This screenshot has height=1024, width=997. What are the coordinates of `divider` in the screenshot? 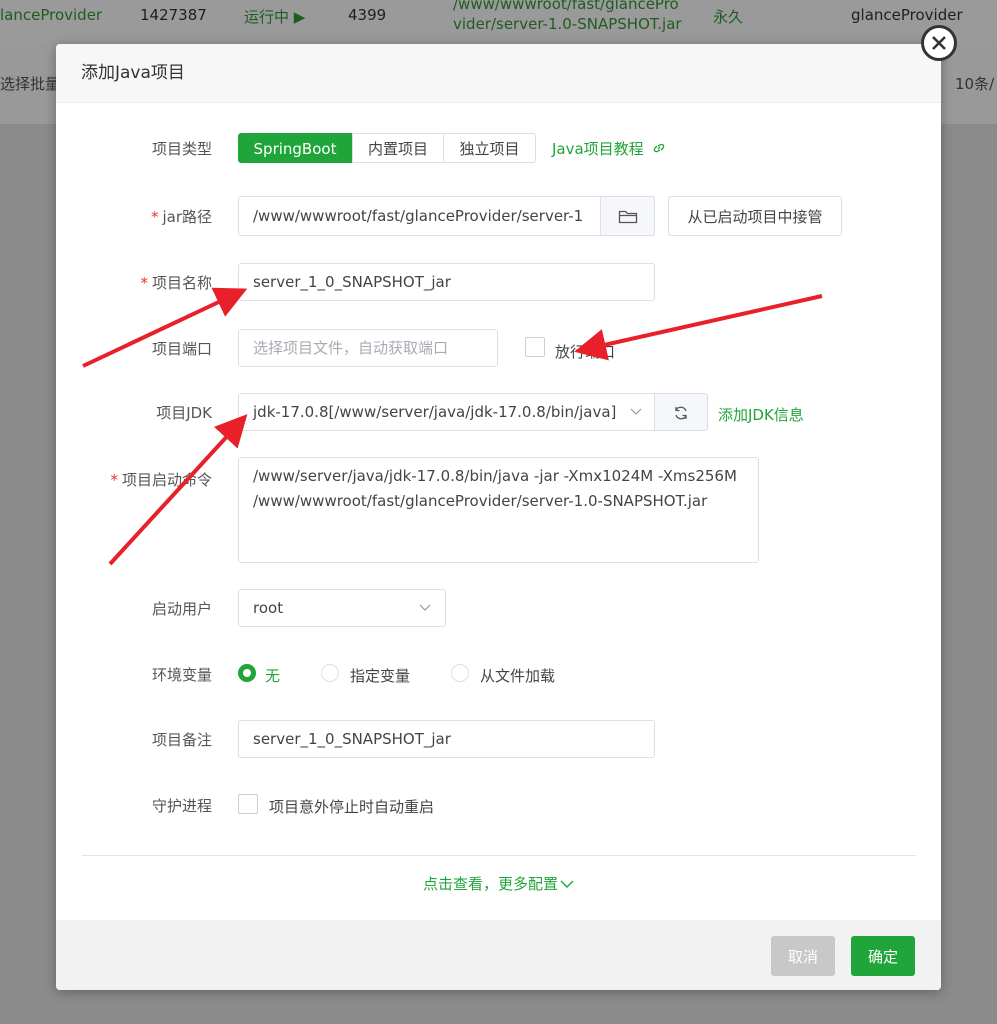 It's located at (499, 855).